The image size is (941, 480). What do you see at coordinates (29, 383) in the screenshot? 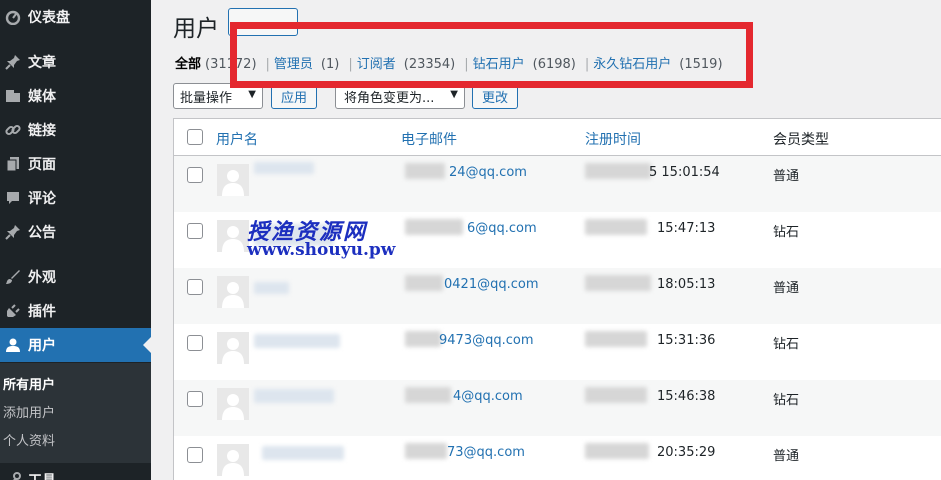
I see `submenu-all-users: 所有用户` at bounding box center [29, 383].